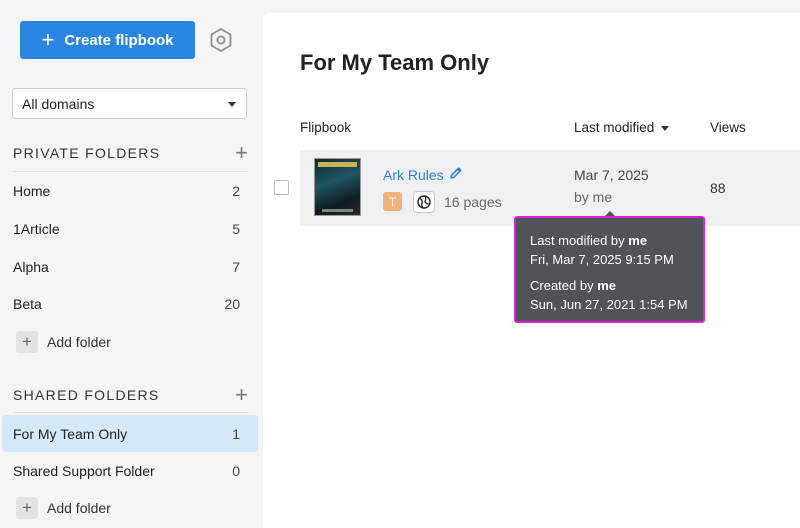 The width and height of the screenshot is (800, 528). I want to click on last-modified-label: Last modified, so click(614, 127).